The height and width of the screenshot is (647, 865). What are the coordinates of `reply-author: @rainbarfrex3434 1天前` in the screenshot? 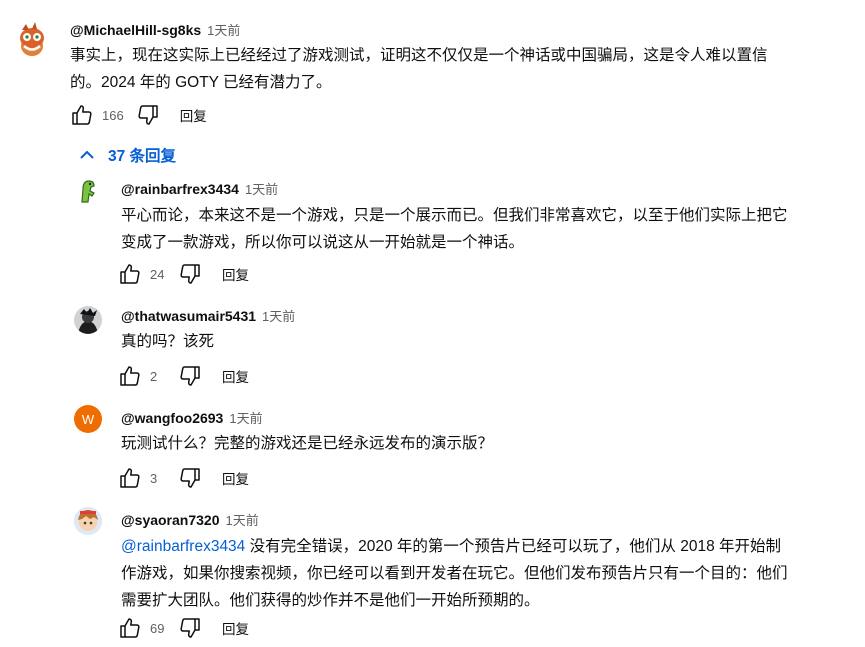 It's located at (199, 188).